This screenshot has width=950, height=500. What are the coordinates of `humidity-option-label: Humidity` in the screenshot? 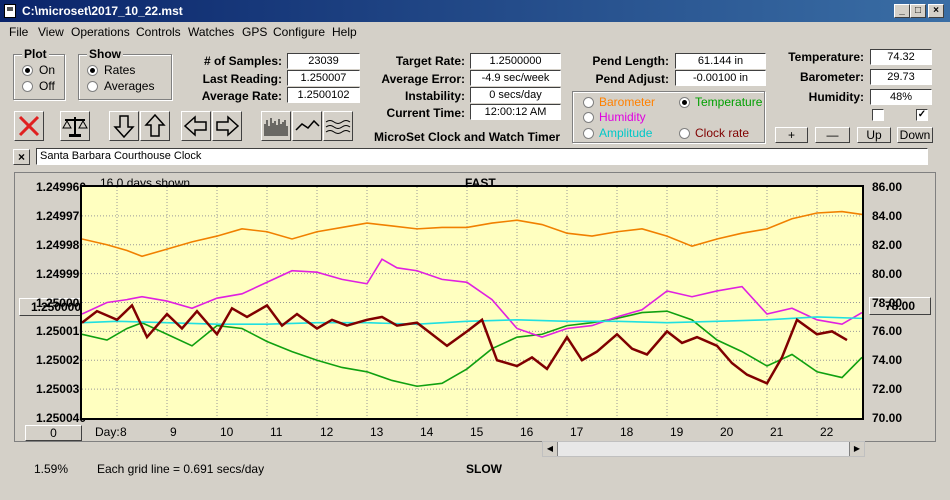 It's located at (622, 117).